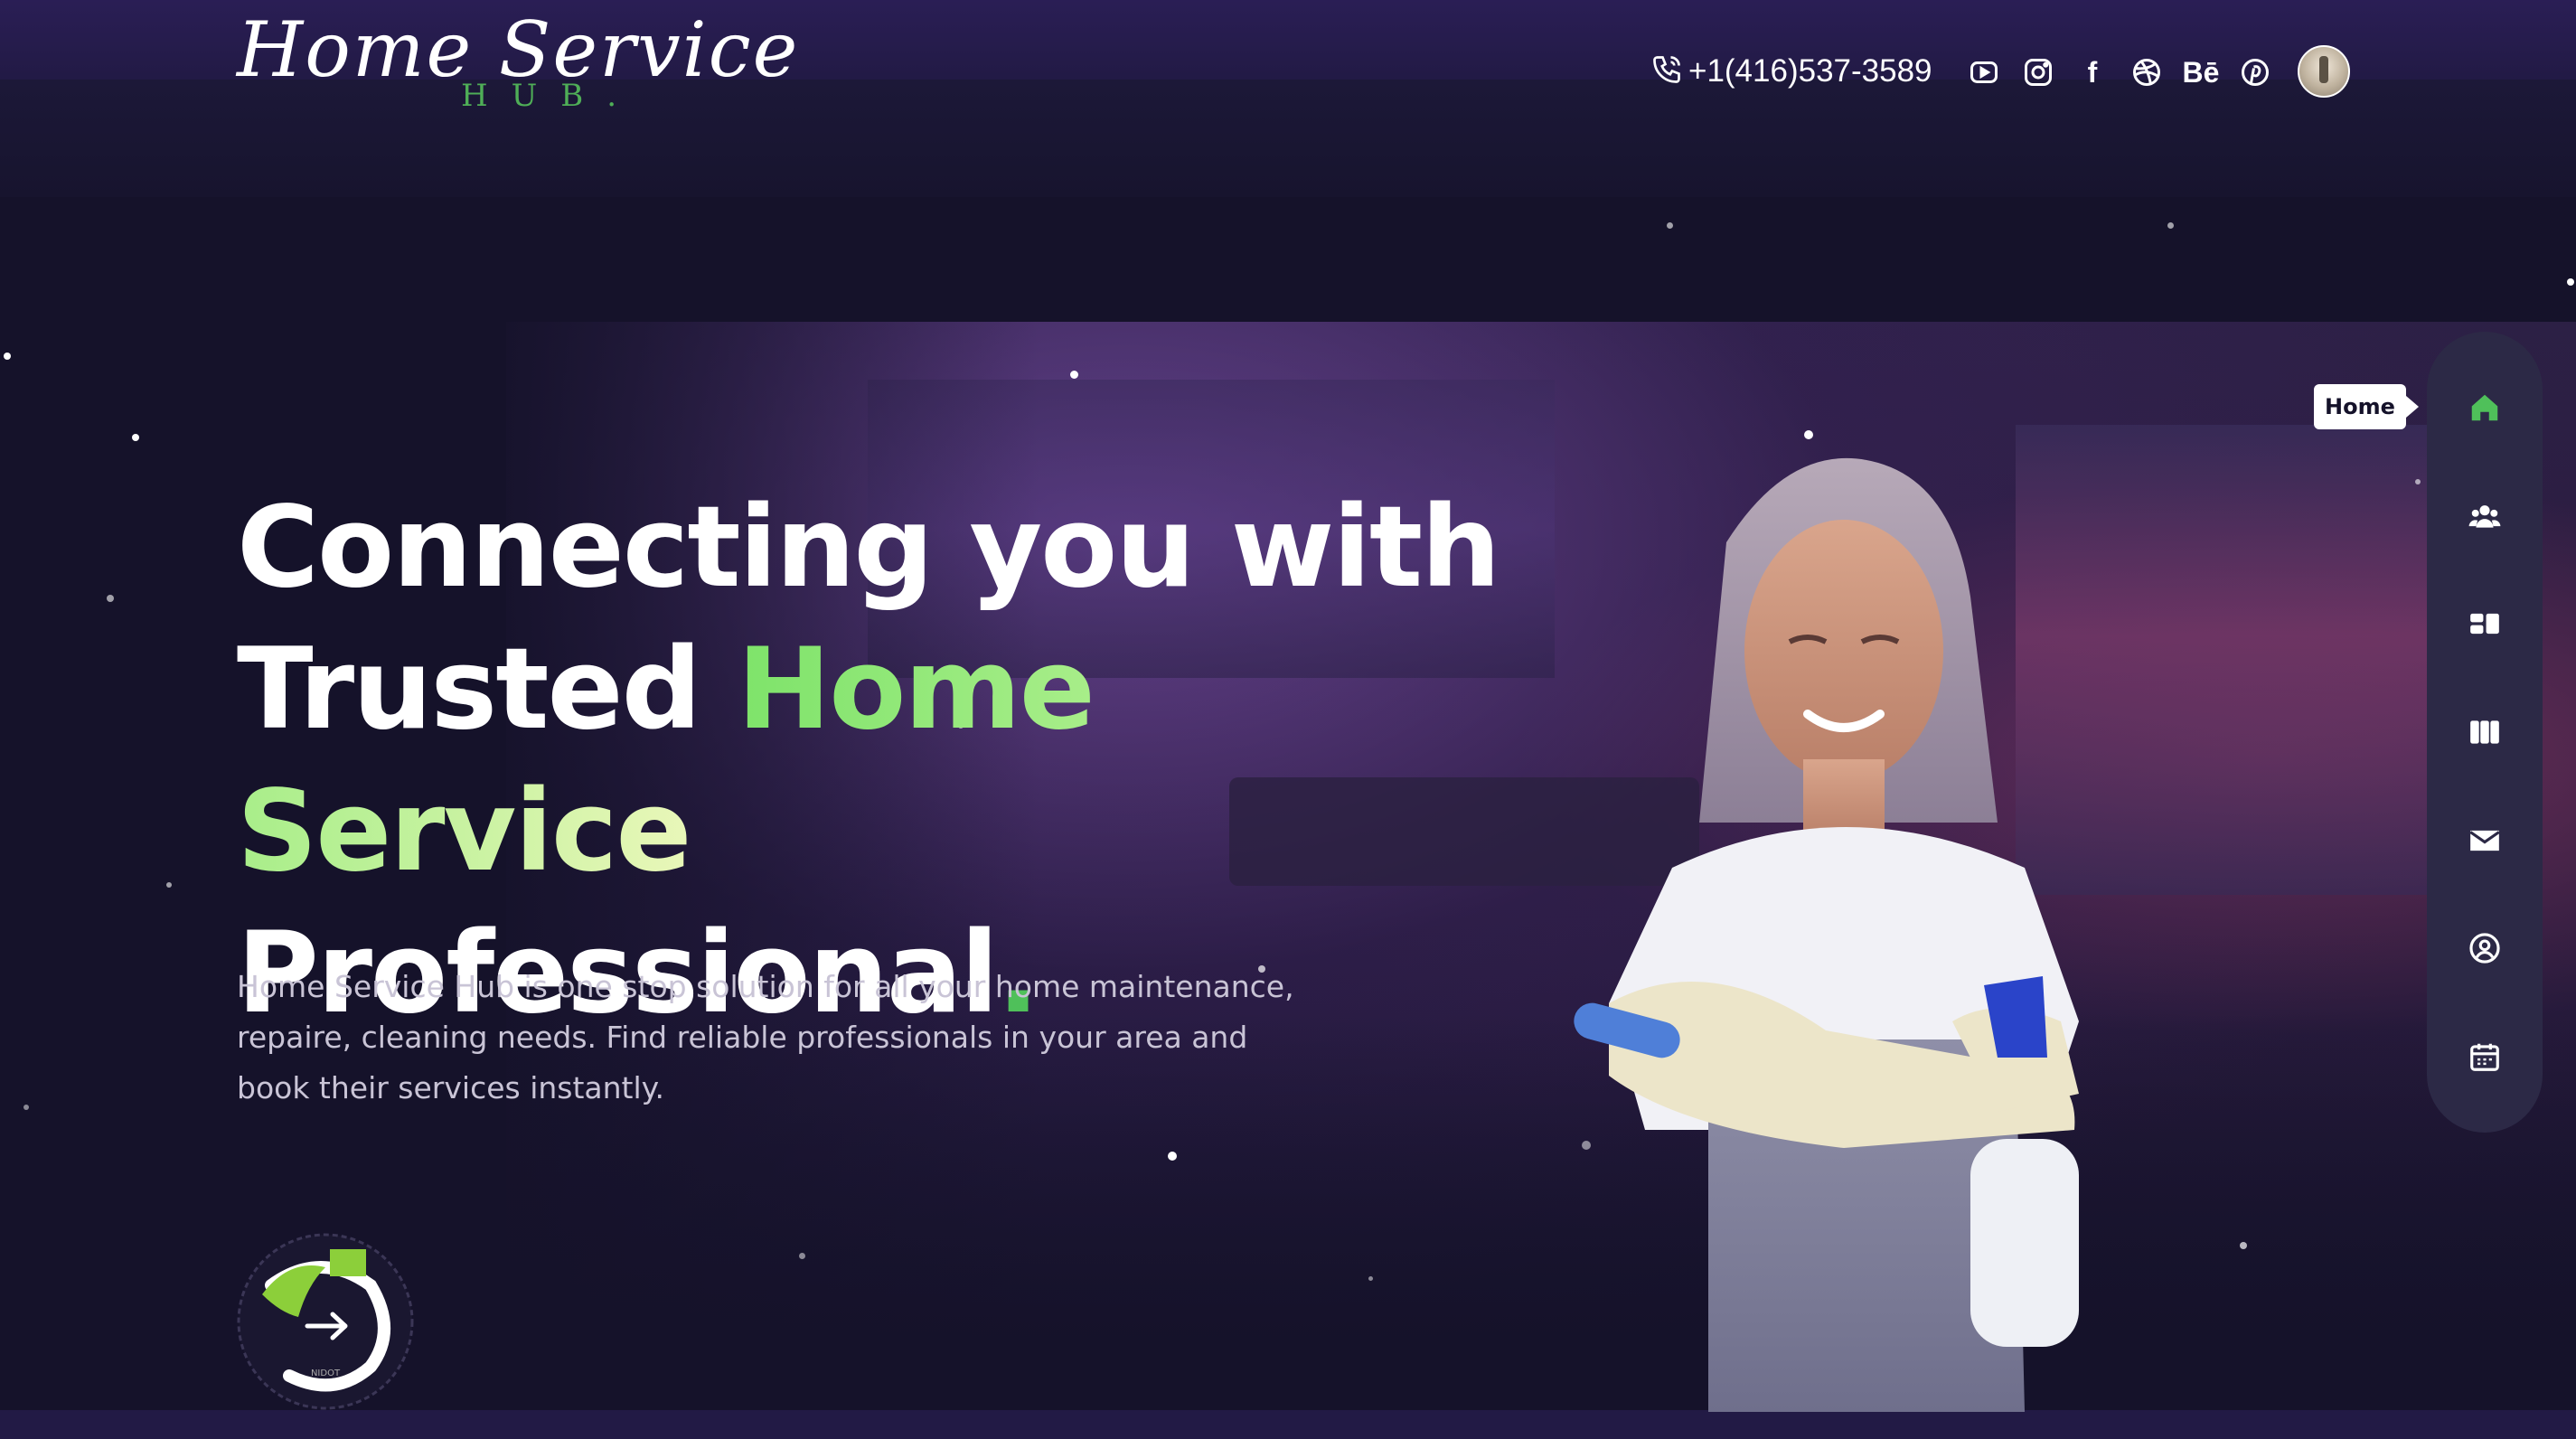  I want to click on nav-team, so click(2485, 516).